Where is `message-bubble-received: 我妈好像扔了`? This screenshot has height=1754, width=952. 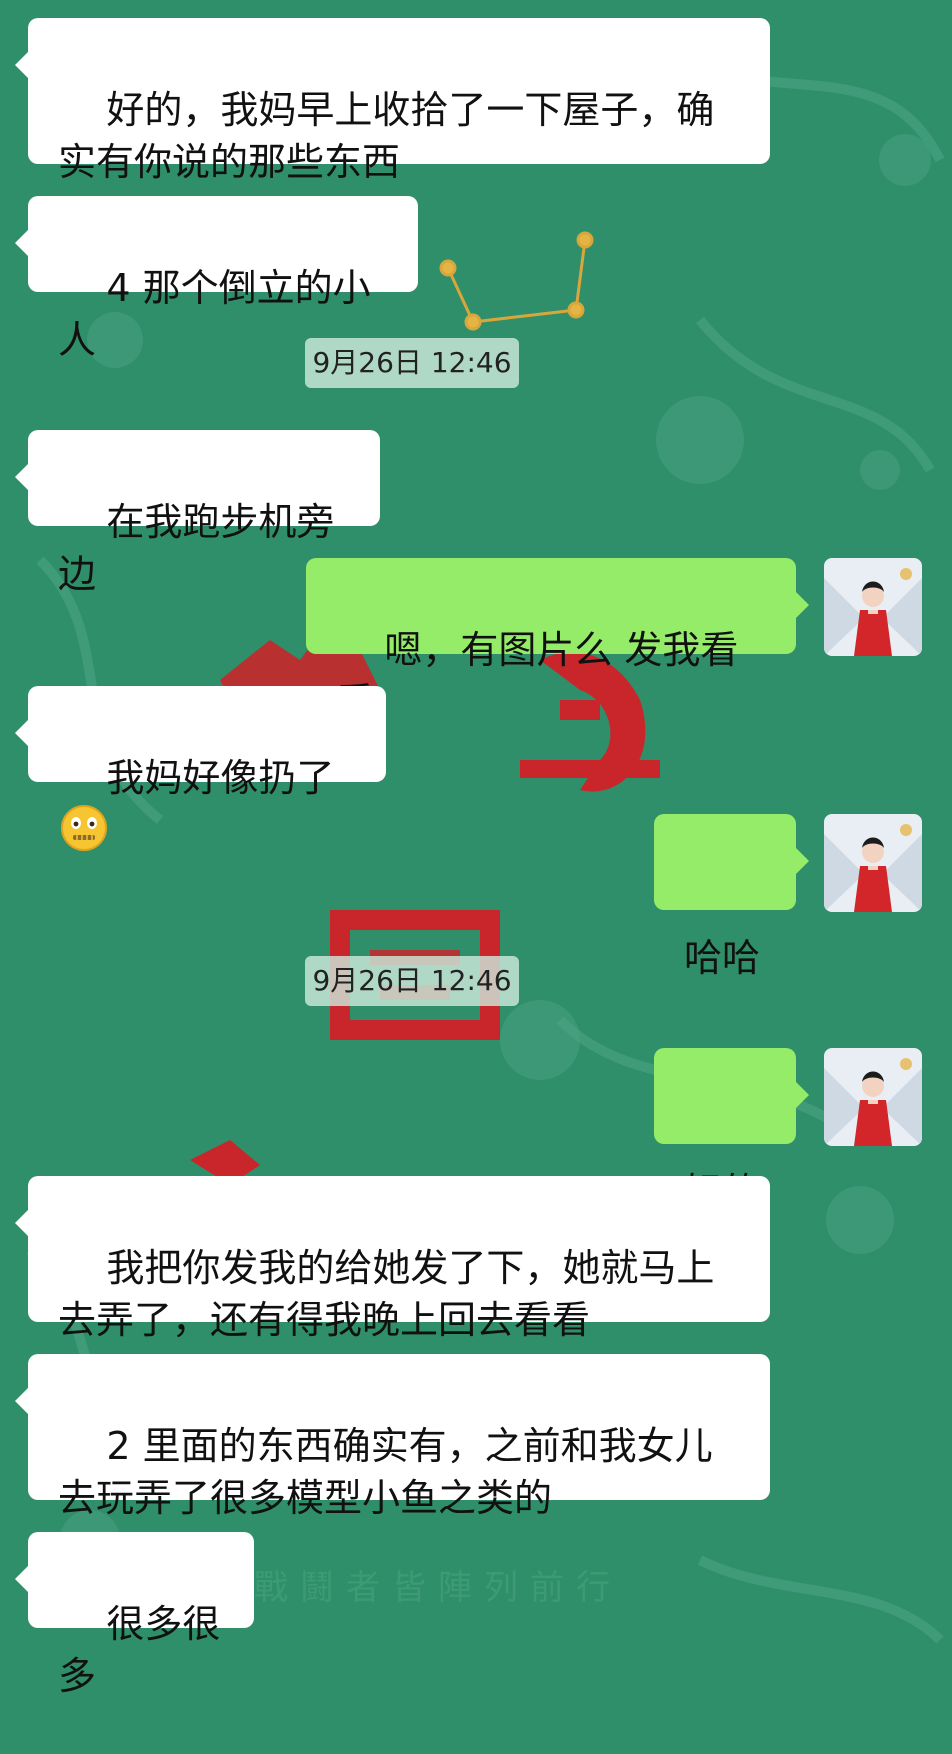
message-bubble-received: 我妈好像扔了 is located at coordinates (200, 768).